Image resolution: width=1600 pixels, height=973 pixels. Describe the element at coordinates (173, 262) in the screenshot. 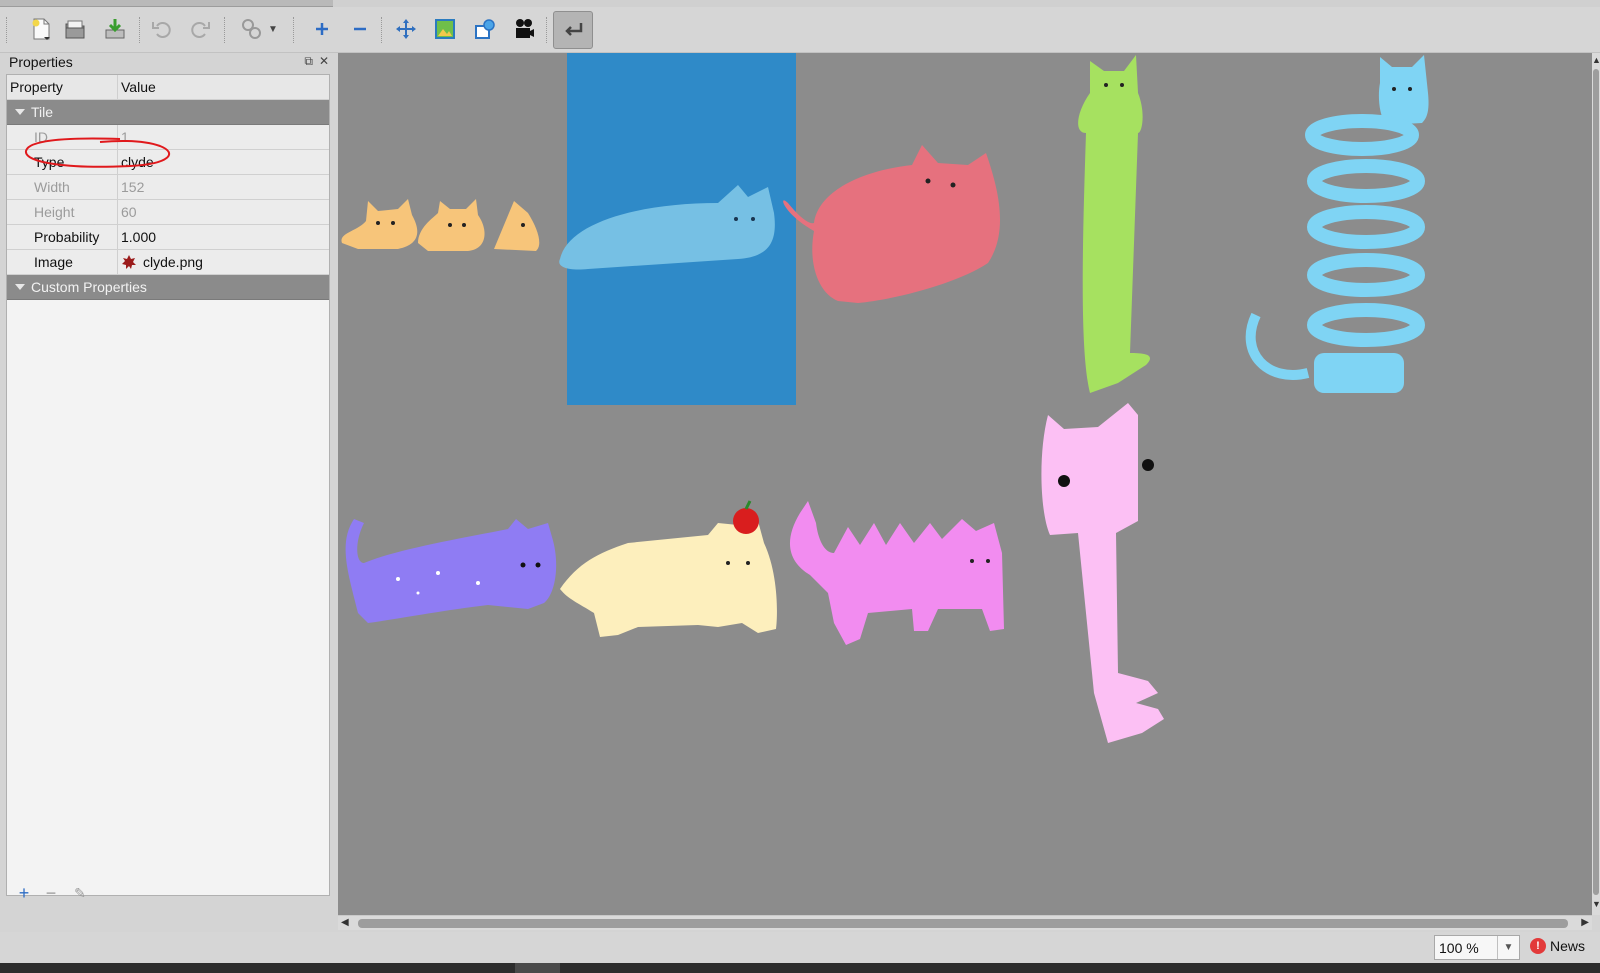

I see `image-filename: clyde.png` at that location.